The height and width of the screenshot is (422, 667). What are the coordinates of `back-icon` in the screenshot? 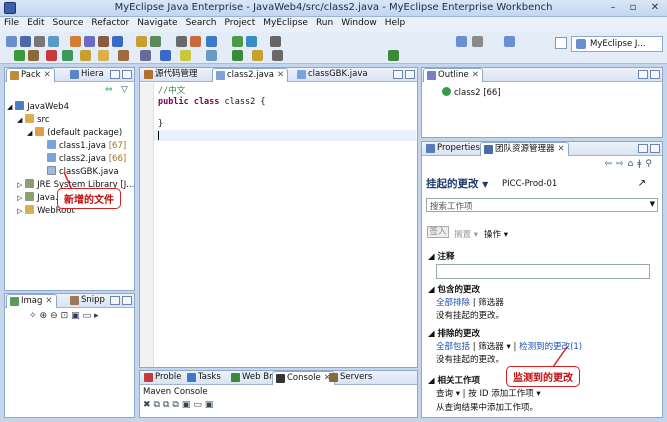 It's located at (237, 55).